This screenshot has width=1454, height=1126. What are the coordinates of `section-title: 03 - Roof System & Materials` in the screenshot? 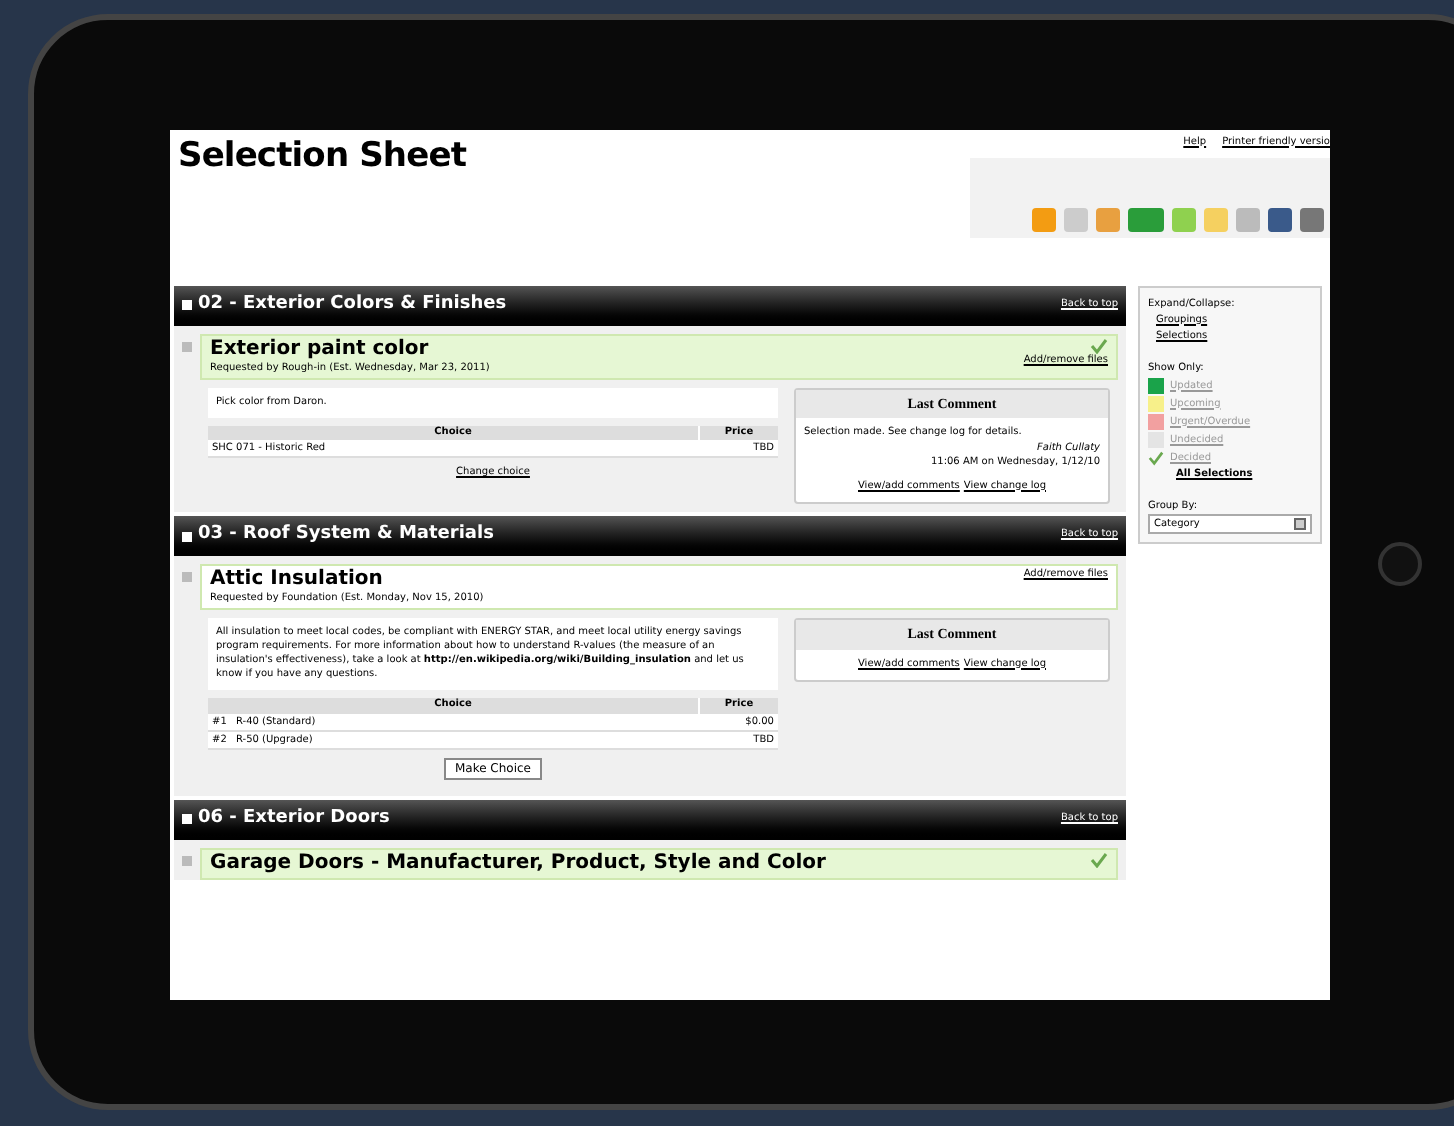 It's located at (346, 536).